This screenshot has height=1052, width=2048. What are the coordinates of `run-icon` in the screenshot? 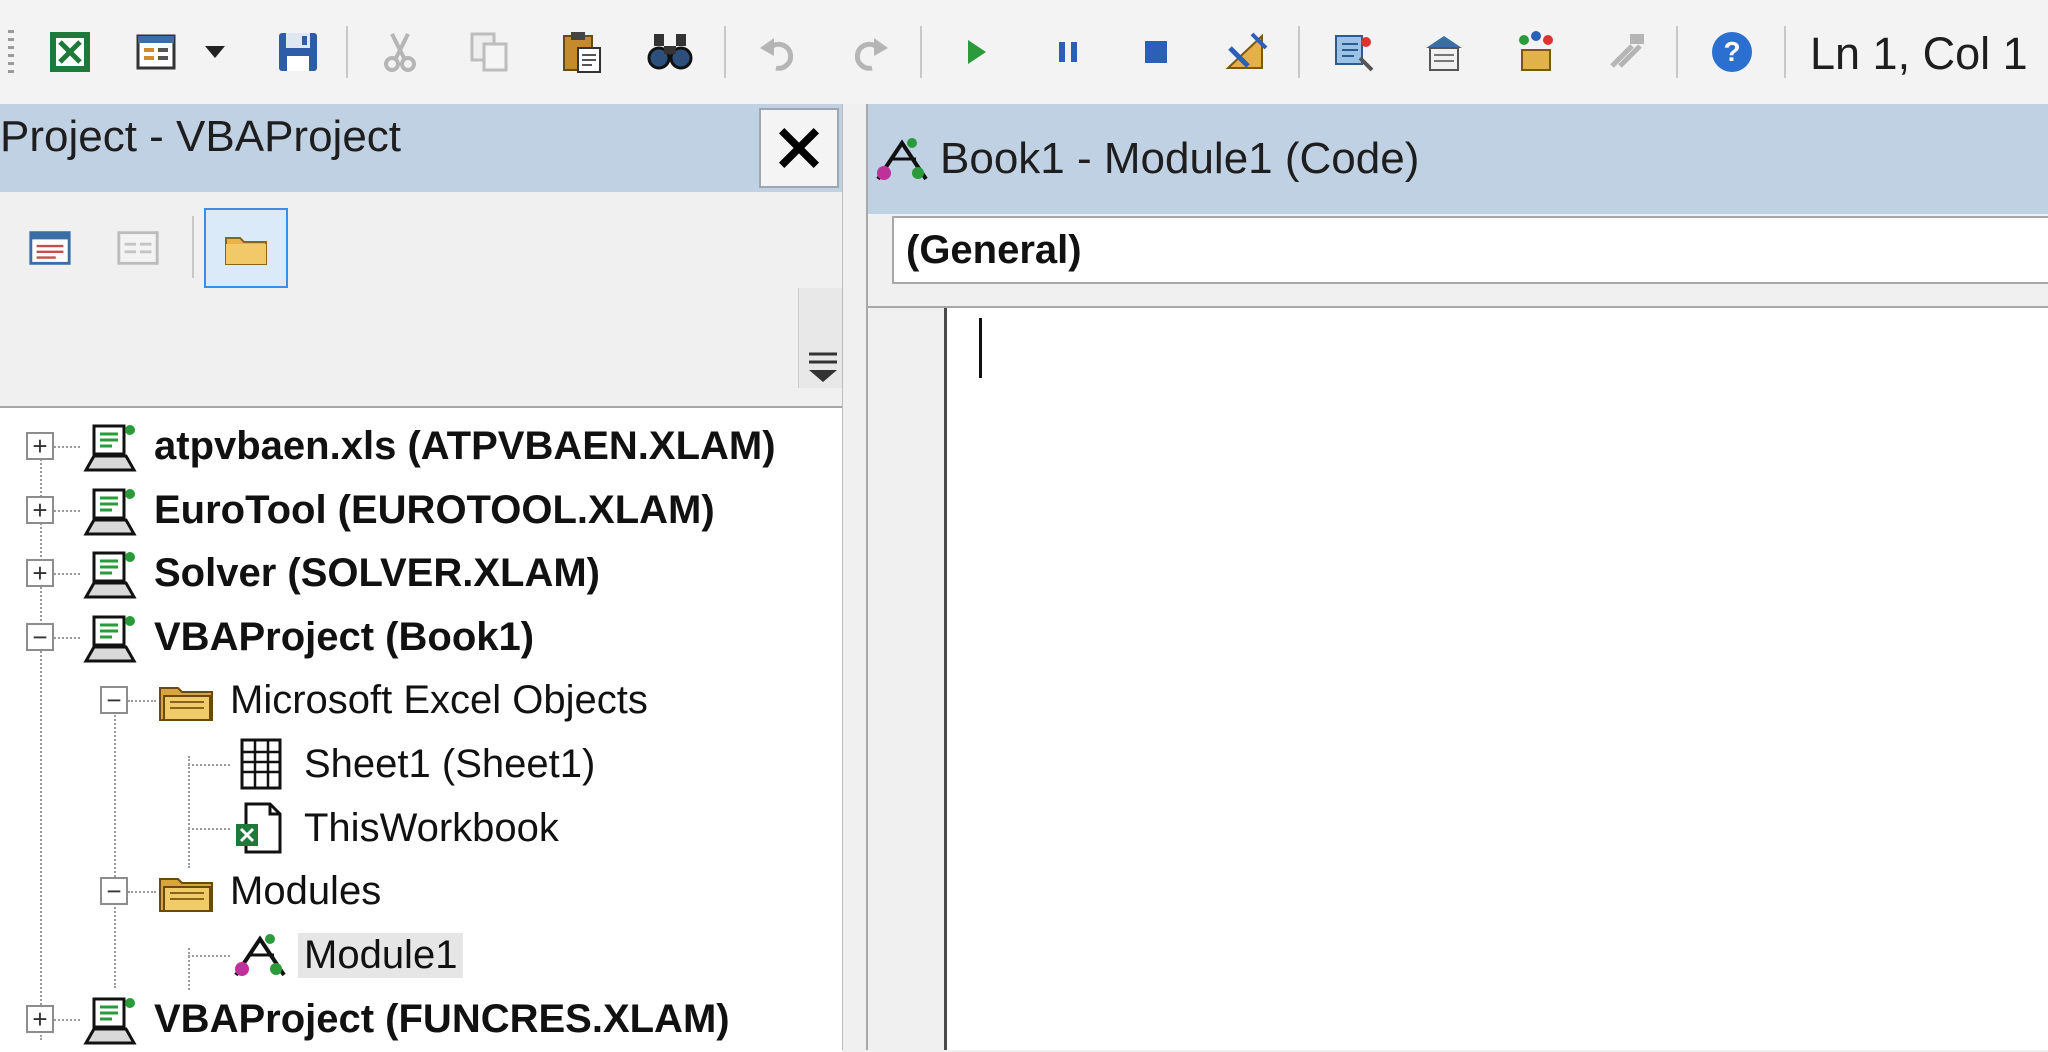 It's located at (976, 52).